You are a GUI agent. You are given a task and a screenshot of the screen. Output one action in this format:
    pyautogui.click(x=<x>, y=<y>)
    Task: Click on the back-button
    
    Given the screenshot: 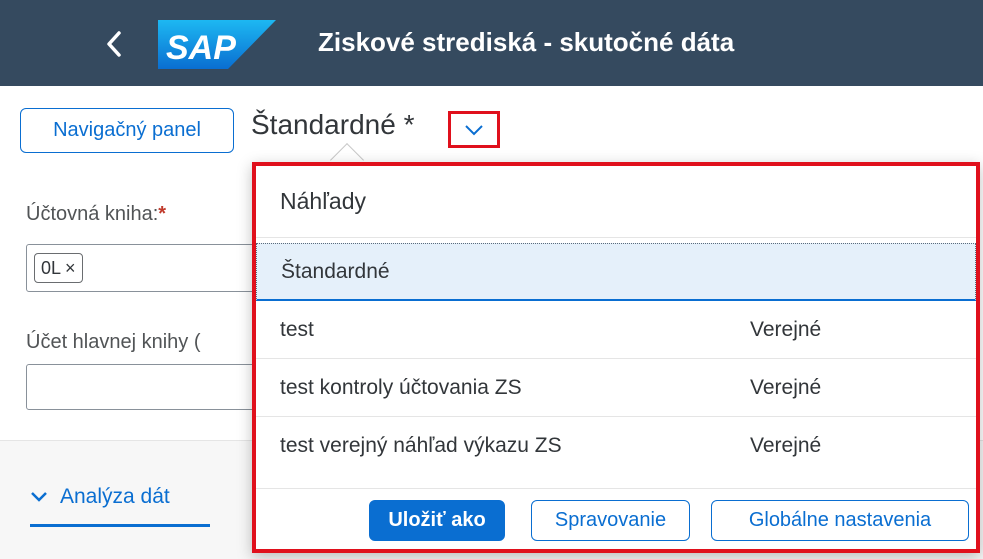 What is the action you would take?
    pyautogui.click(x=114, y=44)
    